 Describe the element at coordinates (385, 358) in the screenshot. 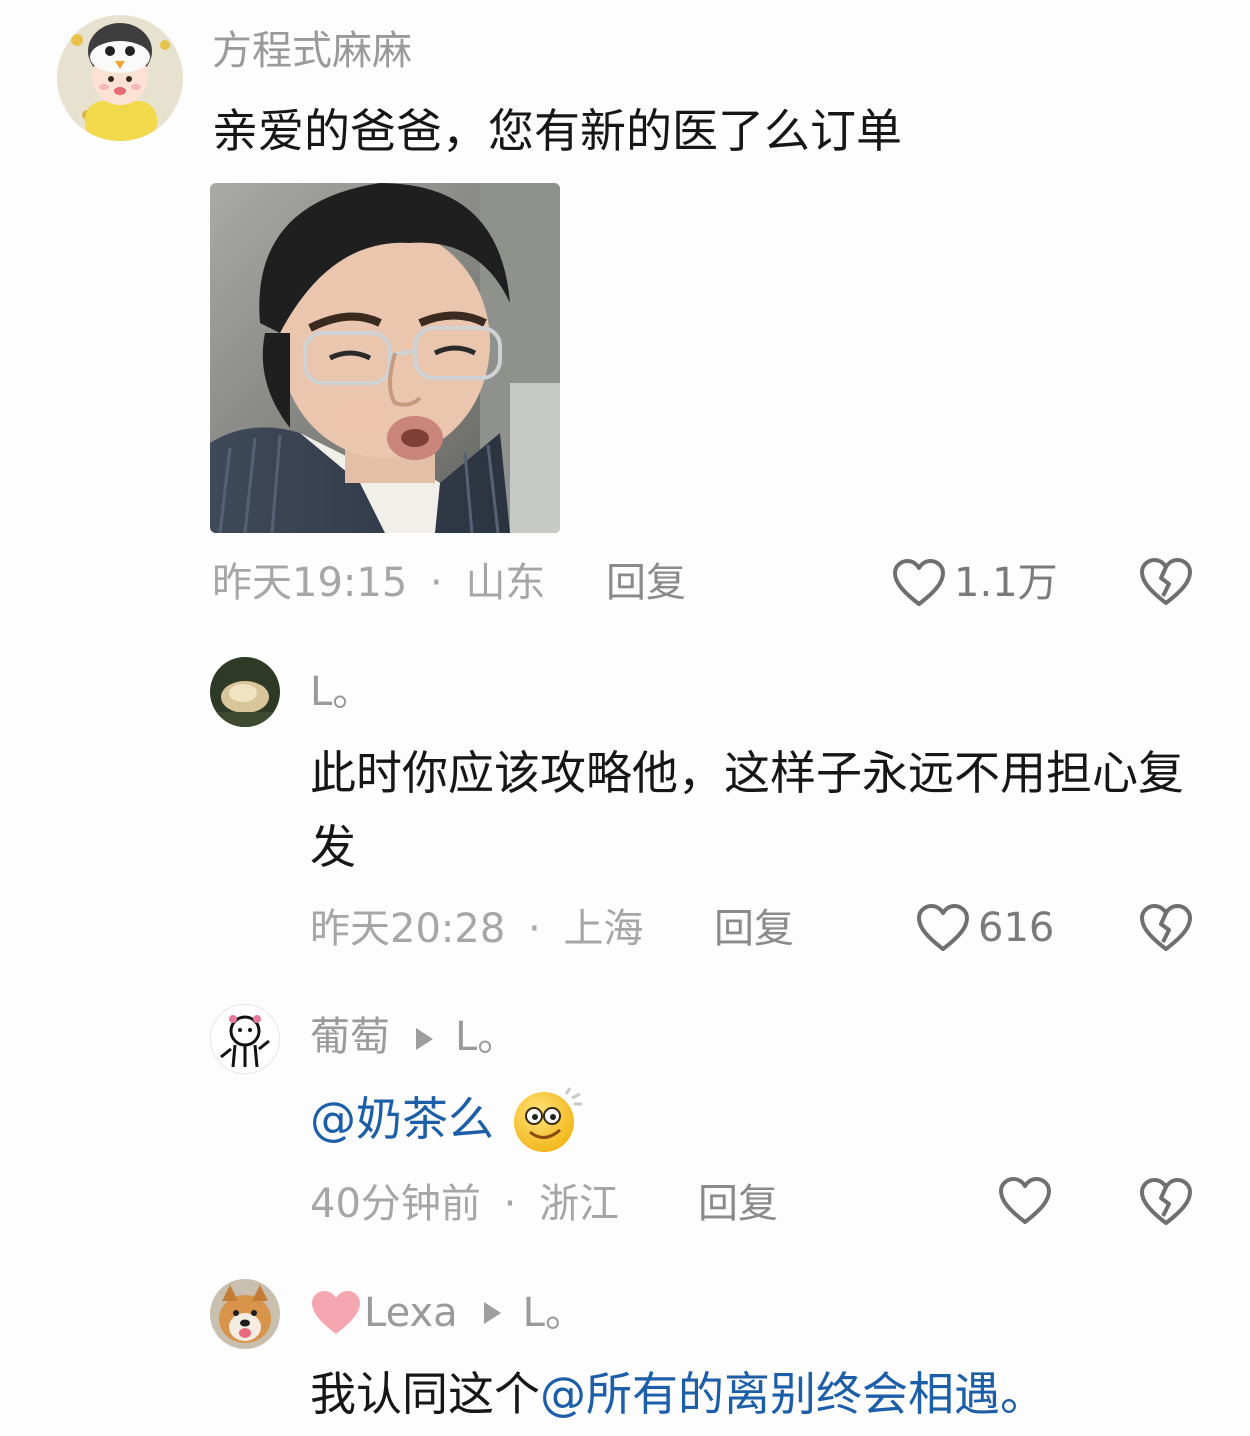

I see `meme-image` at that location.